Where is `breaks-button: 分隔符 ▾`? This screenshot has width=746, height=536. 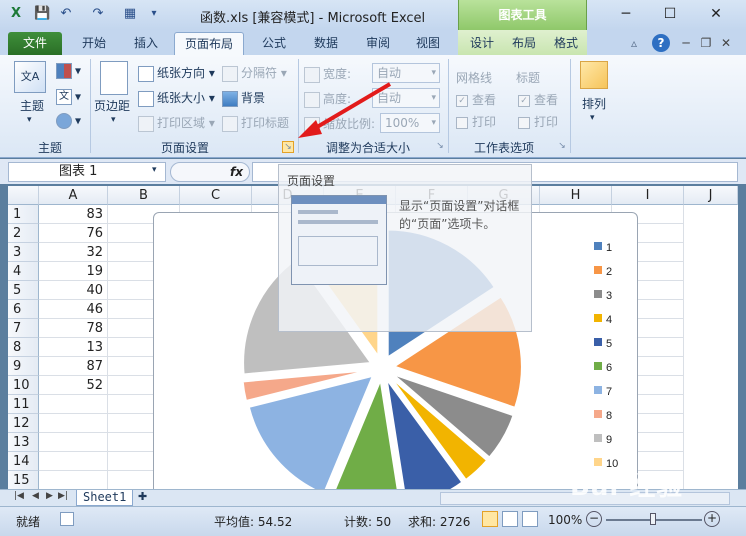 breaks-button: 分隔符 ▾ is located at coordinates (254, 73).